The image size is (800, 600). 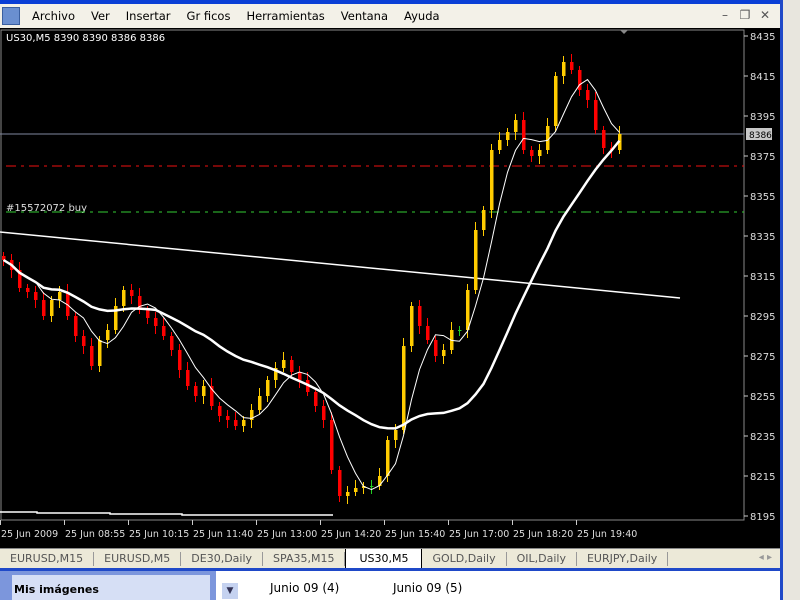 What do you see at coordinates (364, 16) in the screenshot?
I see `menu-ventana: Ventana` at bounding box center [364, 16].